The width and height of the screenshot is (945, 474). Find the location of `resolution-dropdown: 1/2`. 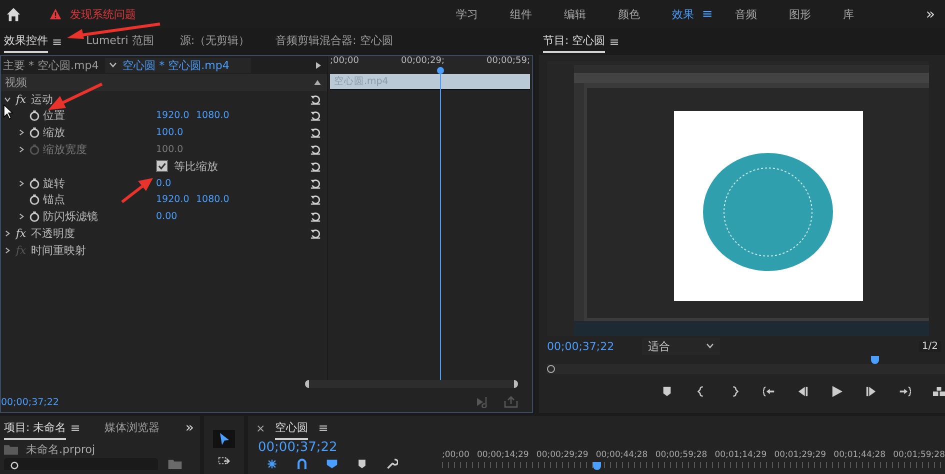

resolution-dropdown: 1/2 is located at coordinates (929, 346).